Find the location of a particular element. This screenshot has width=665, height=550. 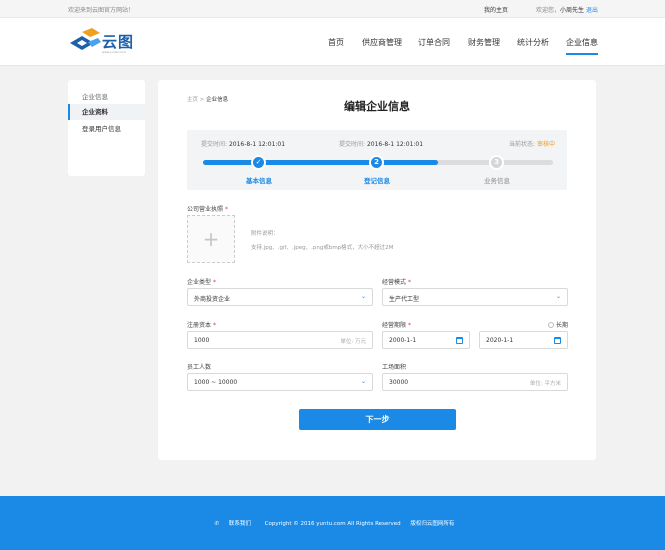

status-badge: 审核中 is located at coordinates (545, 144).